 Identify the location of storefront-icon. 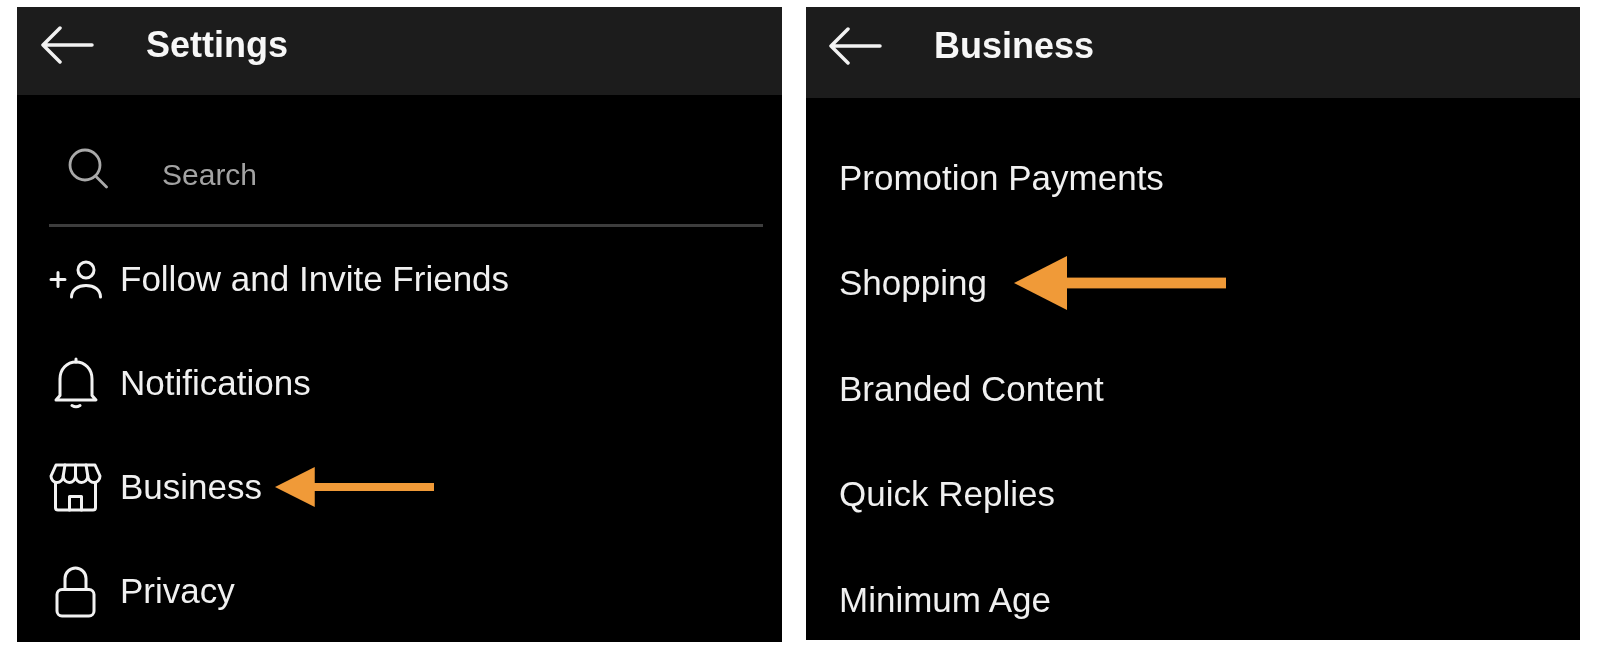
(75, 487).